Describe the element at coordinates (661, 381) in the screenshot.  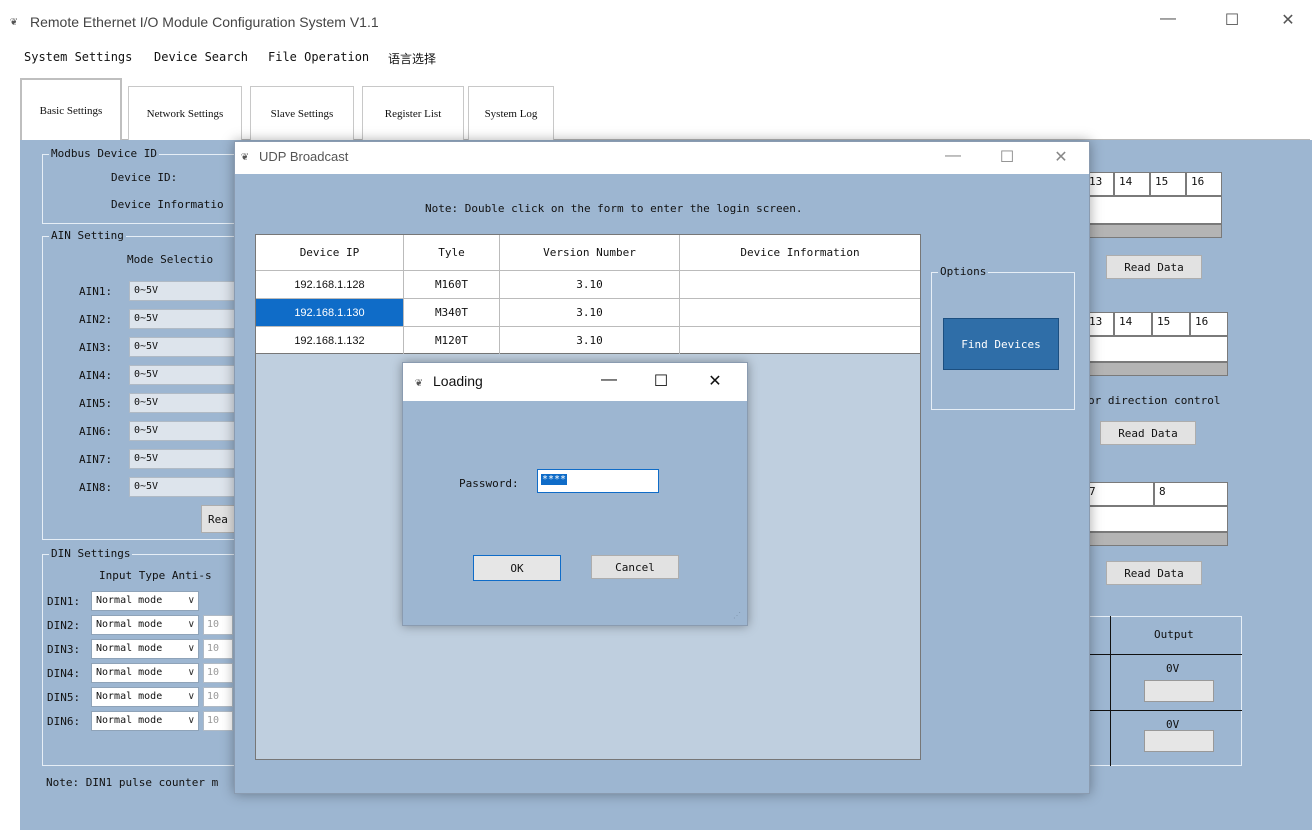
I see `loading-maximize-button: ☐` at that location.